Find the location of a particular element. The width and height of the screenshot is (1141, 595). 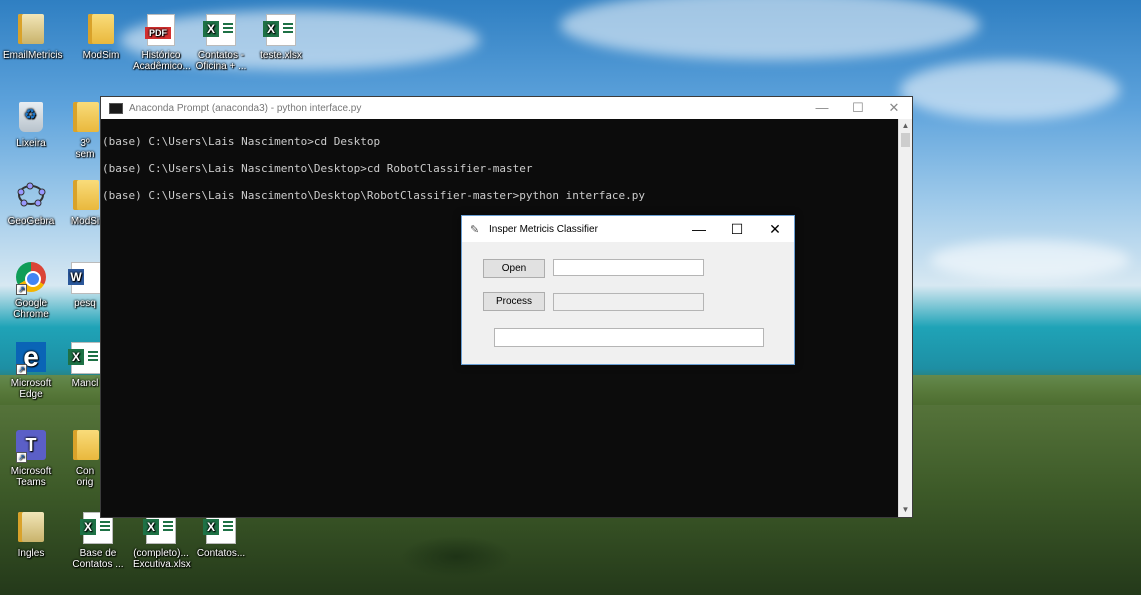

process-button: Process is located at coordinates (514, 301).